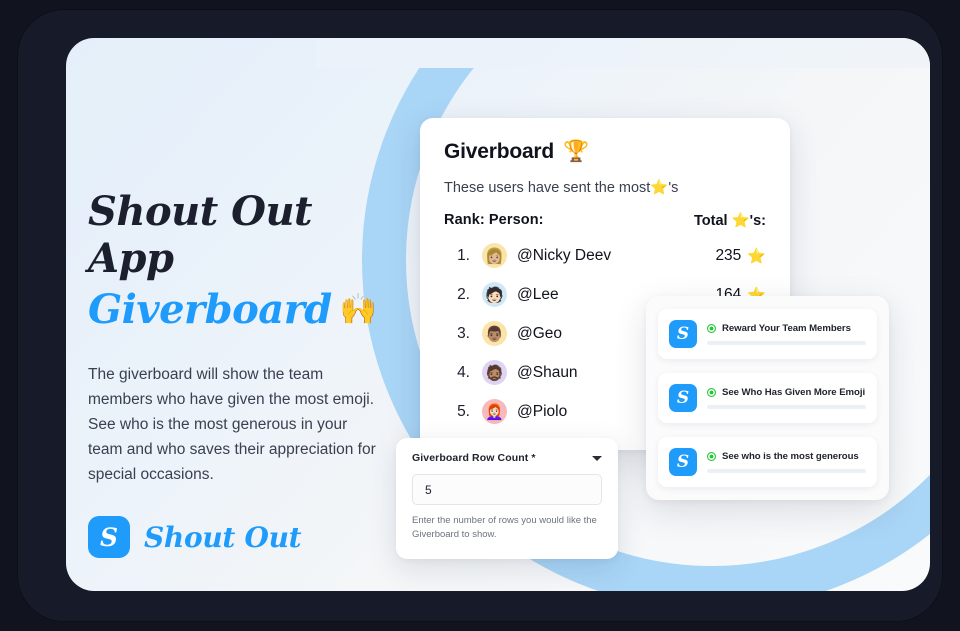  I want to click on avatar: 🧔🏽, so click(494, 372).